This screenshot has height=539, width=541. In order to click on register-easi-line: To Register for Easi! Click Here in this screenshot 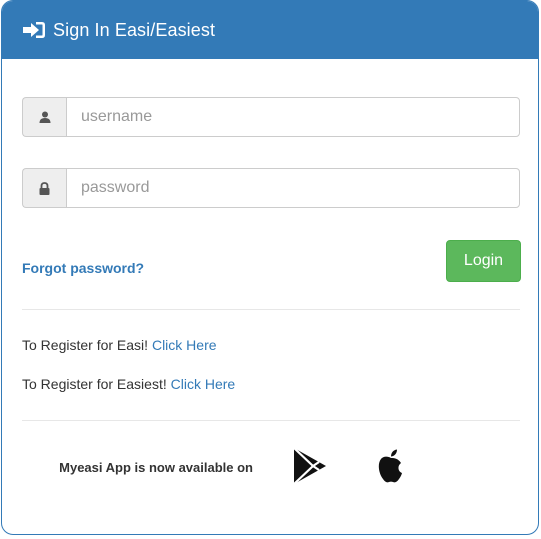, I will do `click(119, 345)`.